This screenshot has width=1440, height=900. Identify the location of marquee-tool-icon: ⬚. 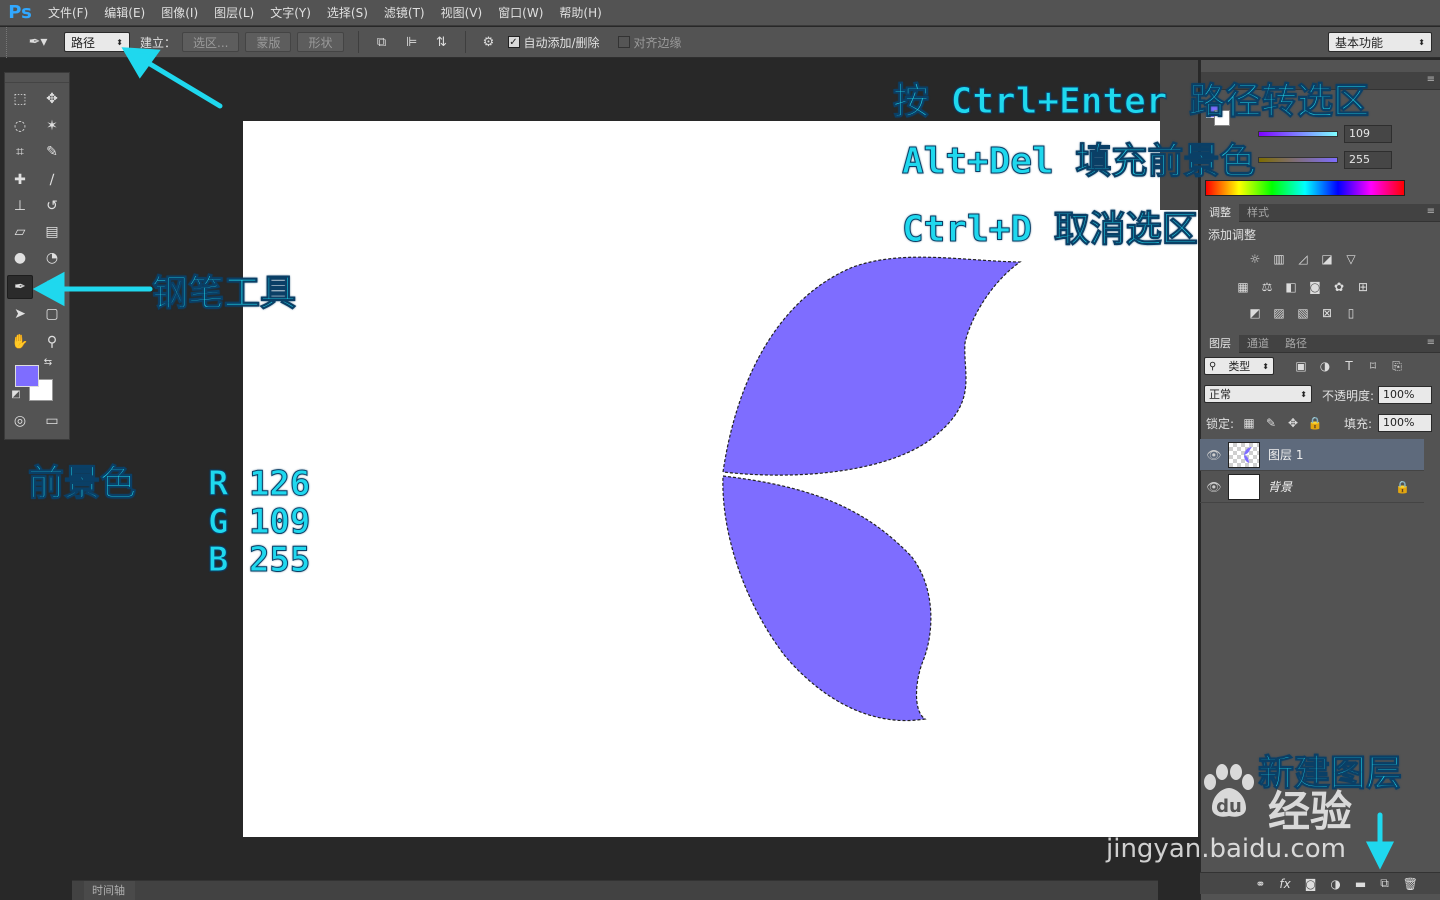
(20, 99).